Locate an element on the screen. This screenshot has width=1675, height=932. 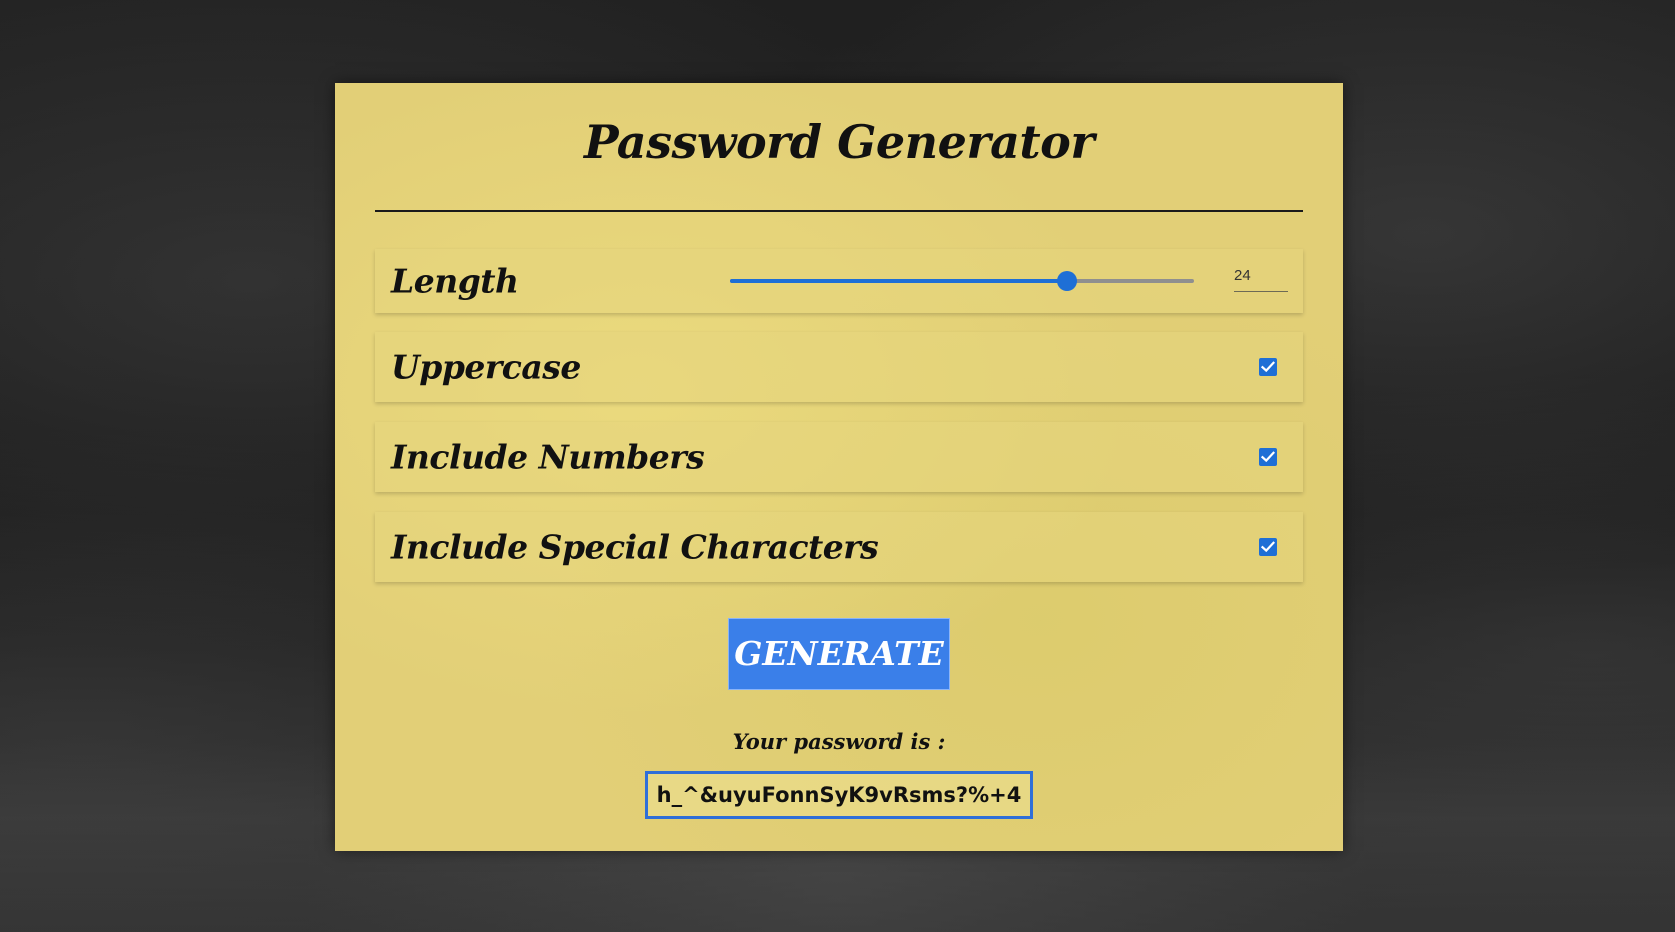
numbers-row: Include Numbers is located at coordinates (839, 457).